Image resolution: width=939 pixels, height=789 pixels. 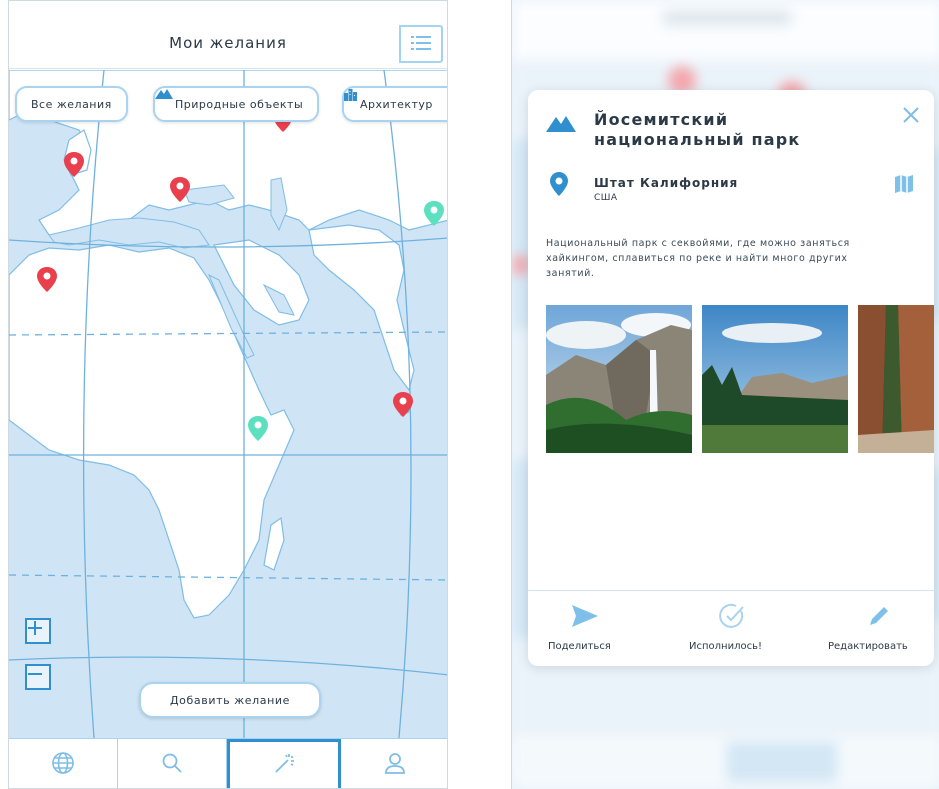 What do you see at coordinates (732, 618) in the screenshot?
I see `check-circle-icon` at bounding box center [732, 618].